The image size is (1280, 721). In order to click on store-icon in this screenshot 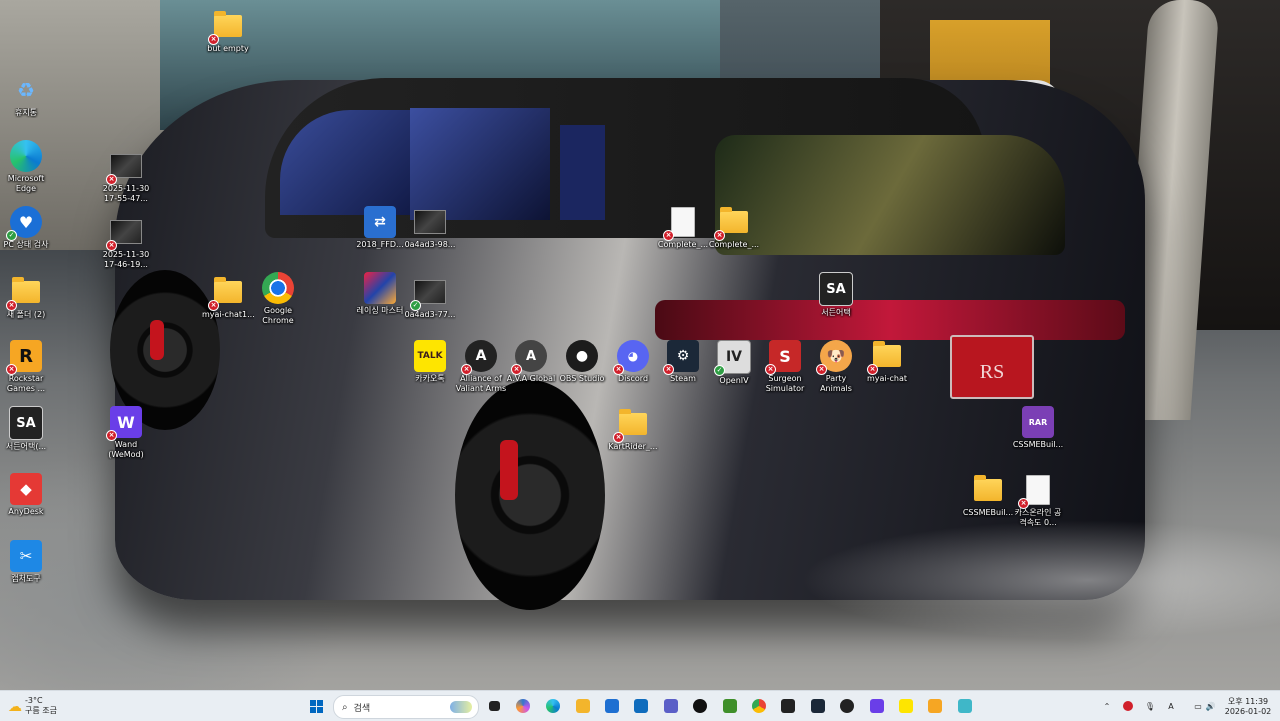, I will do `click(612, 706)`.